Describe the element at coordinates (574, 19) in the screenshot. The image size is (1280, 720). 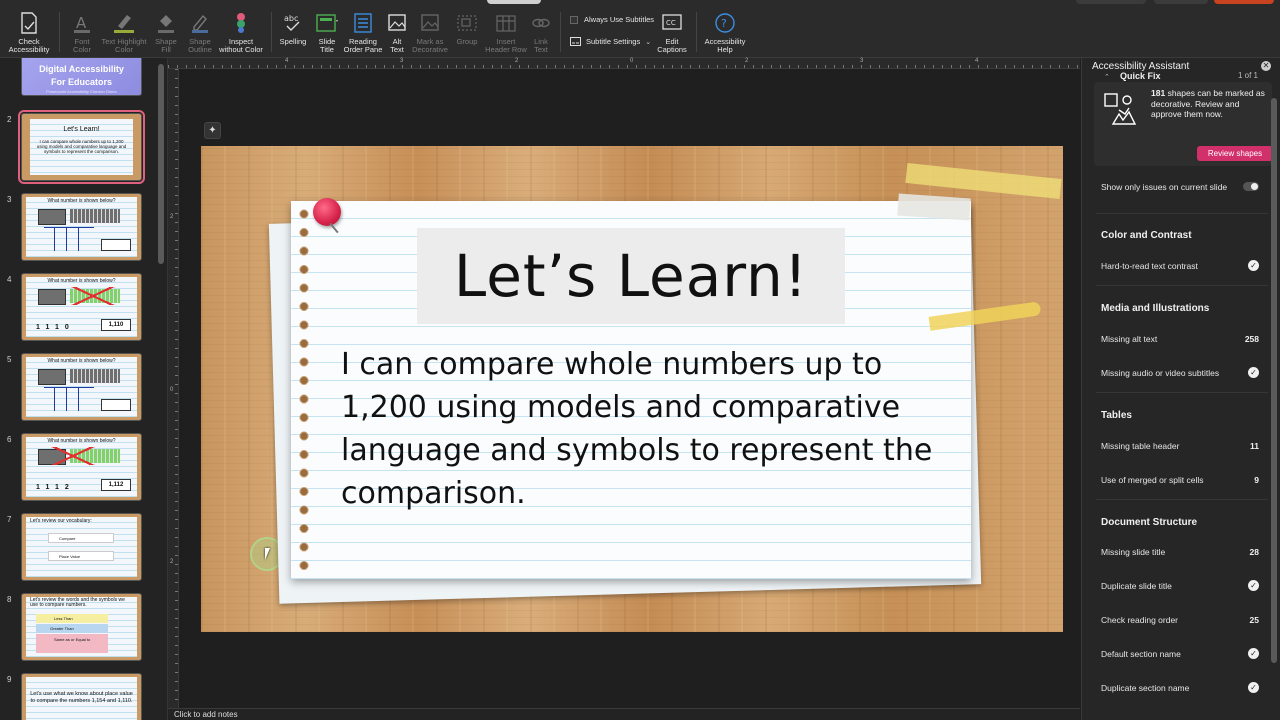
I see `checkbox-box` at that location.